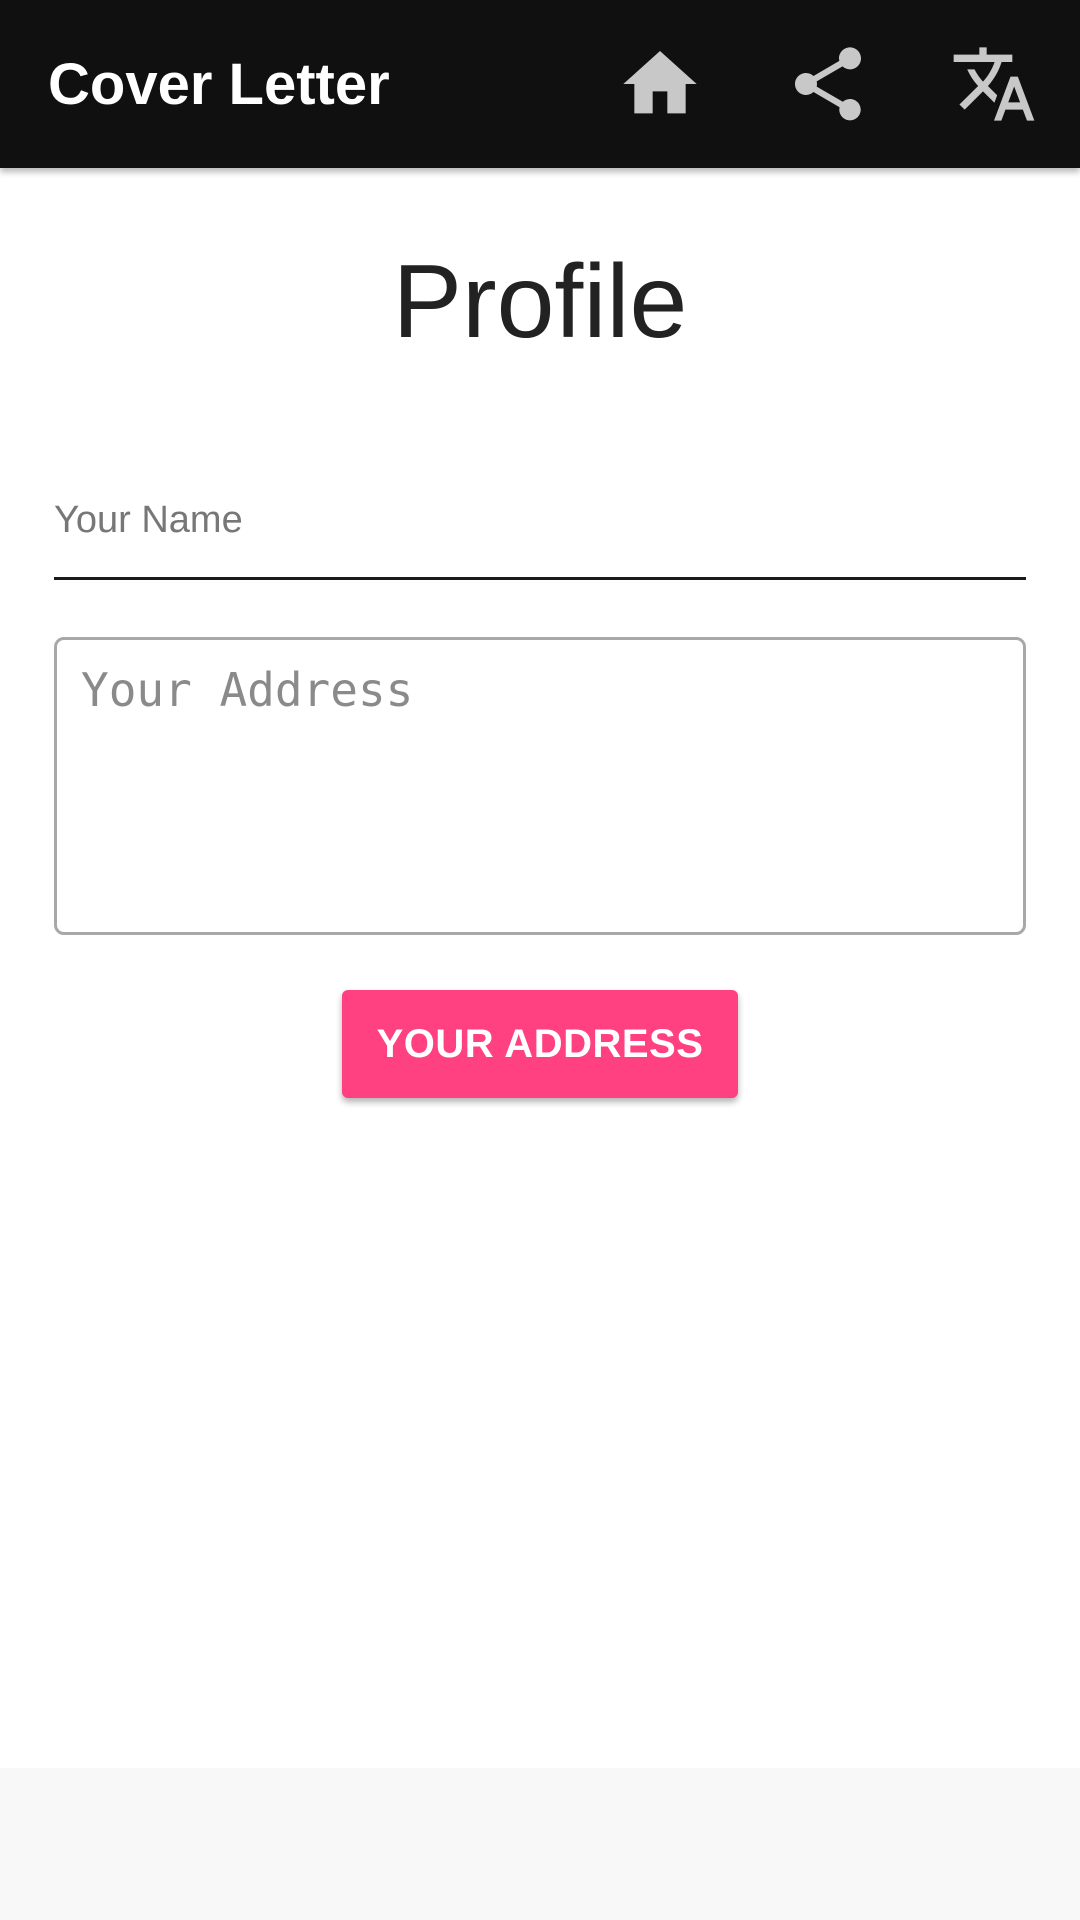 Image resolution: width=1080 pixels, height=1920 pixels. Describe the element at coordinates (219, 84) in the screenshot. I see `app-title: Cover Letter` at that location.